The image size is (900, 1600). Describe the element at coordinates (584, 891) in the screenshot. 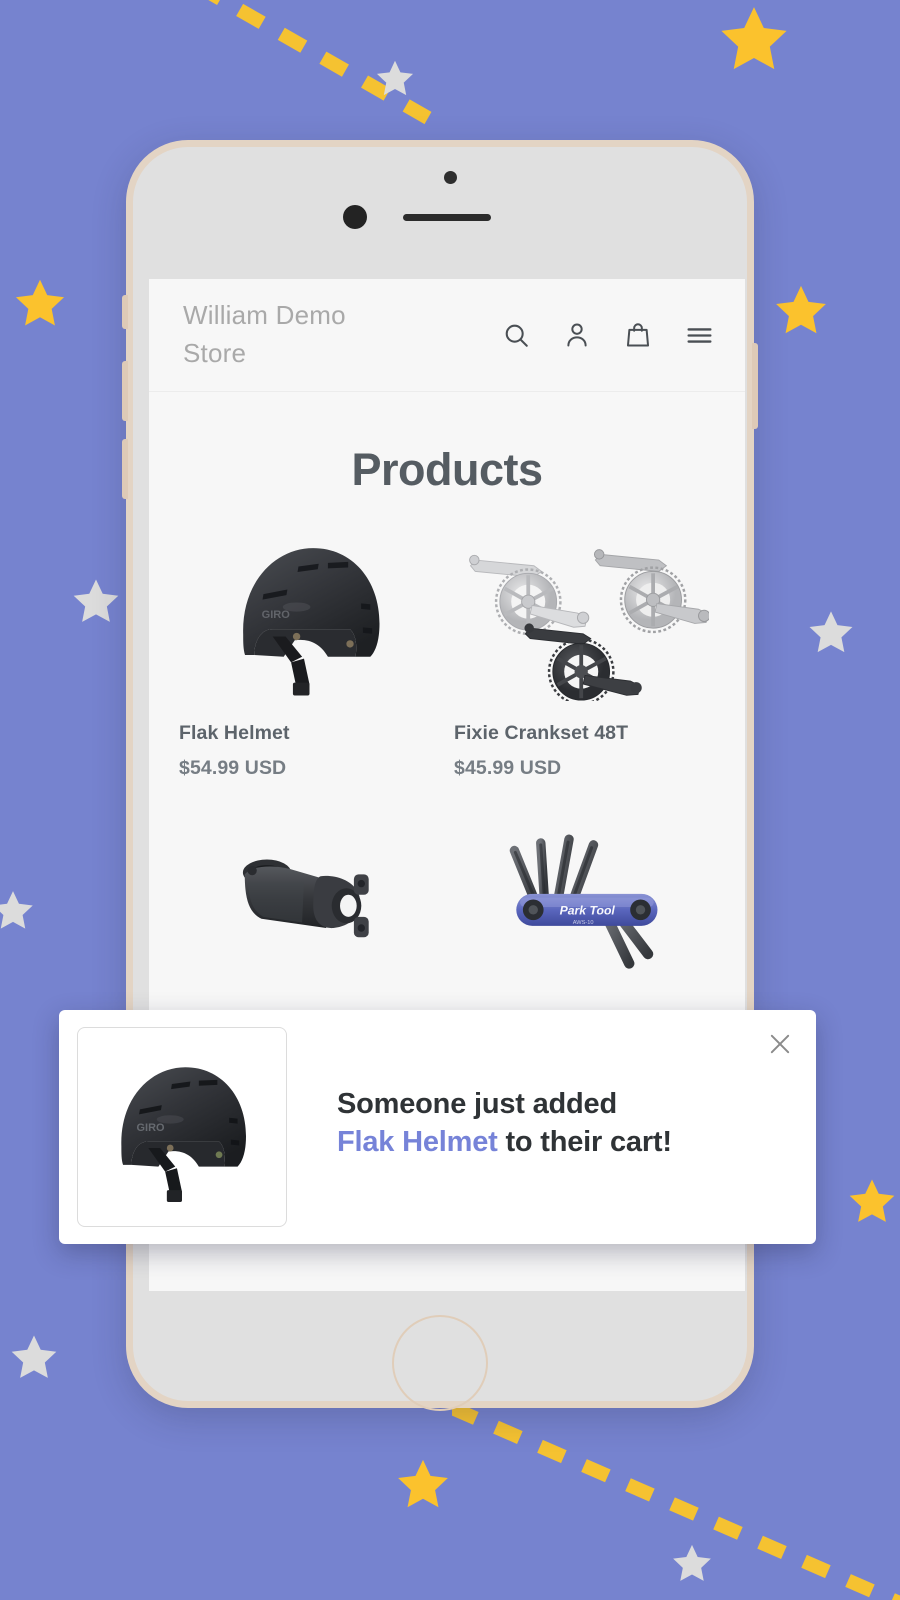

I see `product-image-folding-hex-multitool-blue: Park Tool AWS-10` at that location.